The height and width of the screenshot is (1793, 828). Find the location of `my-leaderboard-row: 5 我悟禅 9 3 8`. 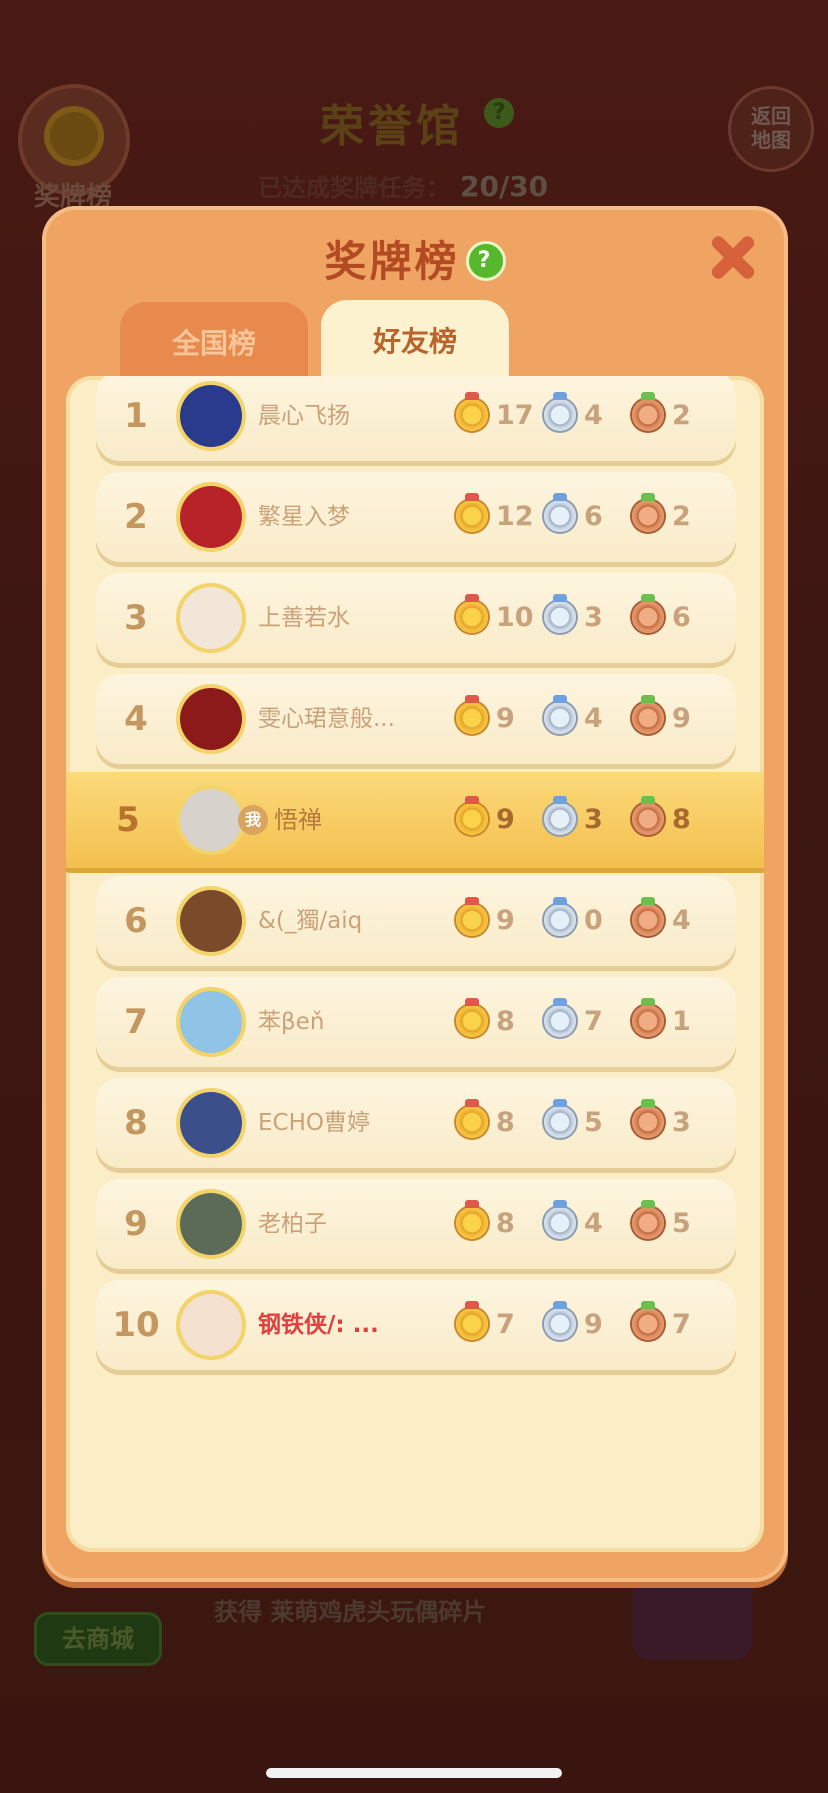

my-leaderboard-row: 5 我悟禅 9 3 8 is located at coordinates (415, 820).